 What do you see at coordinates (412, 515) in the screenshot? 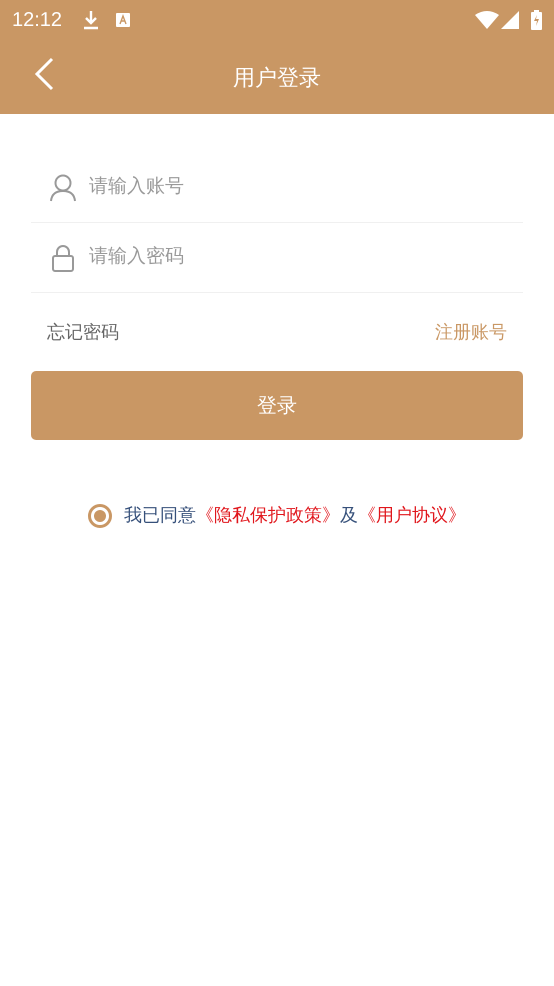
I see `agreement-link: 《用户协议》` at bounding box center [412, 515].